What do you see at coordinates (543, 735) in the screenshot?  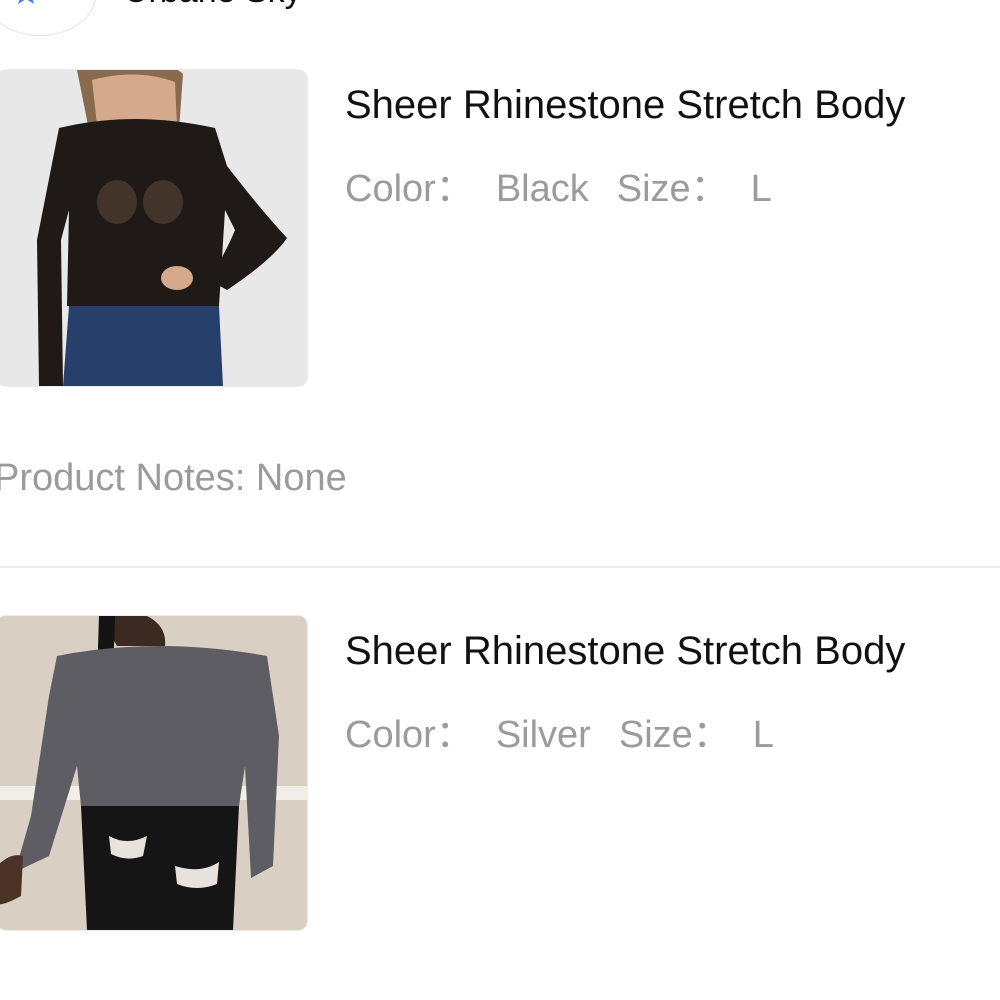 I see `color-value: Silver` at bounding box center [543, 735].